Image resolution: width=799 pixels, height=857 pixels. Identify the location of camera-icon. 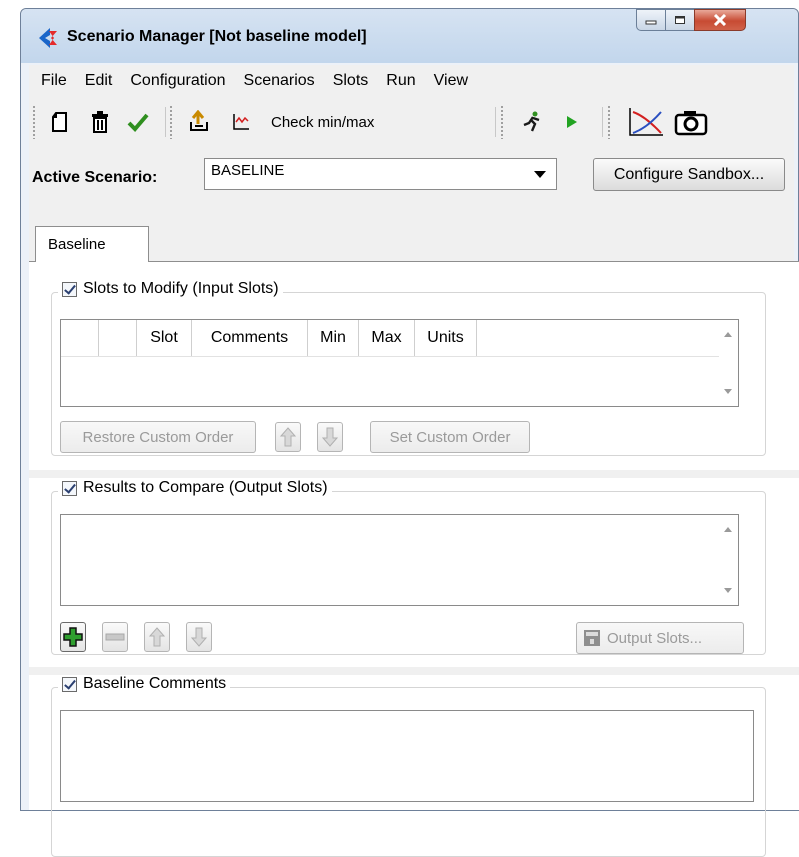
(691, 123).